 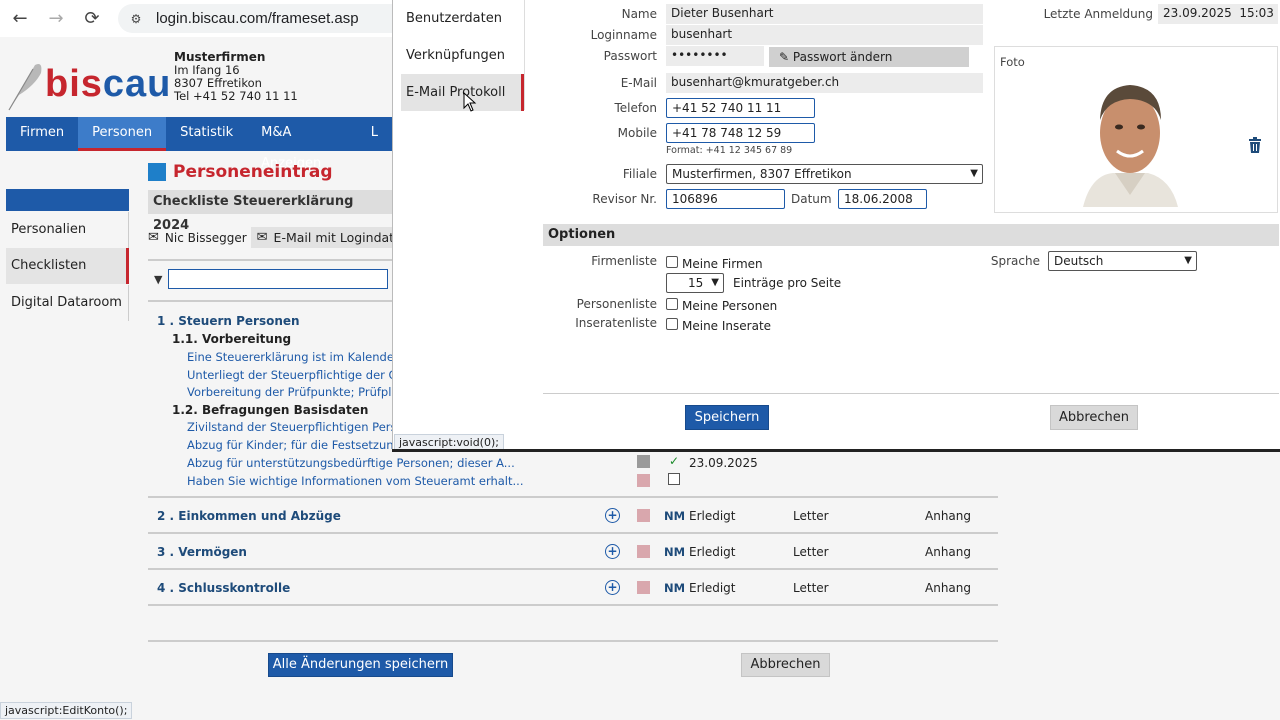 I want to click on list-item: Vorbereitung der Prüfpunkte; Prüfpla, so click(x=292, y=392).